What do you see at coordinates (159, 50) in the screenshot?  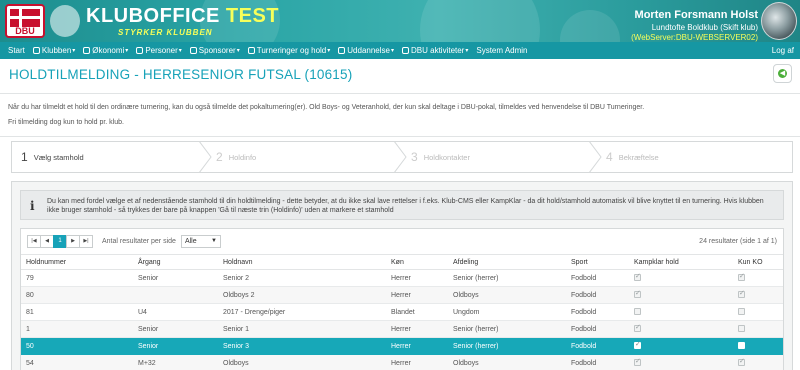 I see `nav-item: Personer ▾` at bounding box center [159, 50].